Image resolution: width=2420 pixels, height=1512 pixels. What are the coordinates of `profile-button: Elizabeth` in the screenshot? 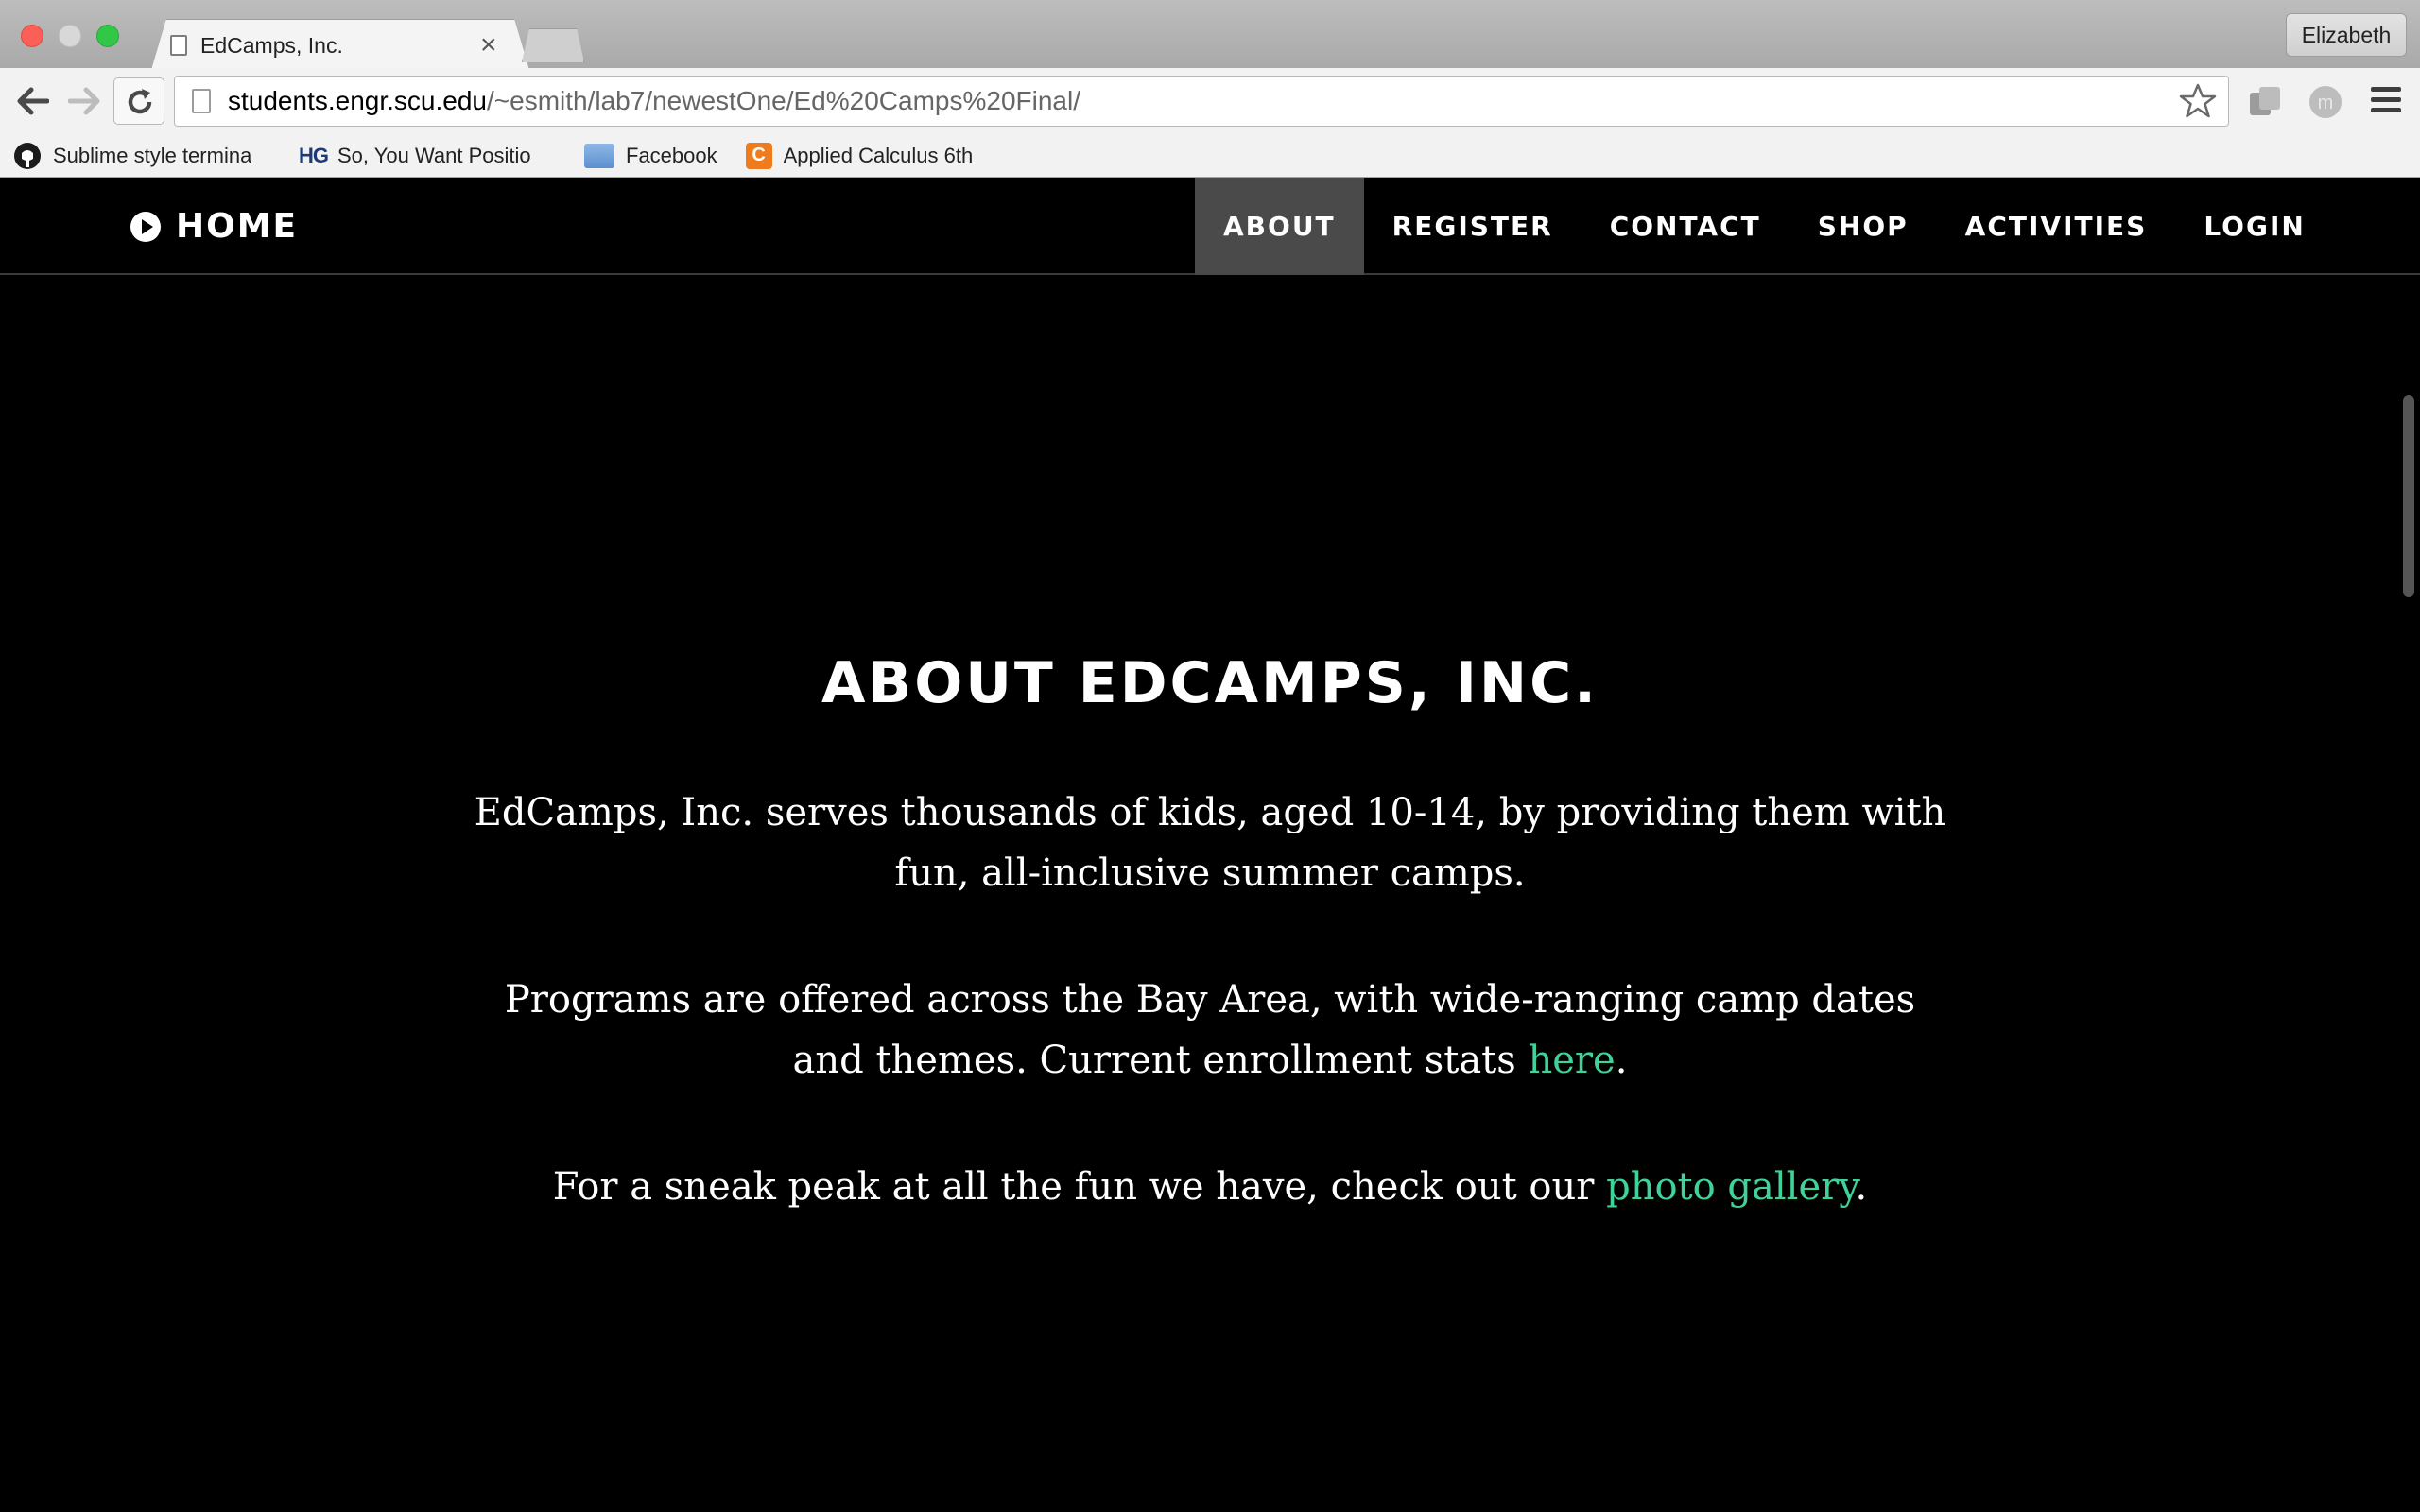 It's located at (2346, 35).